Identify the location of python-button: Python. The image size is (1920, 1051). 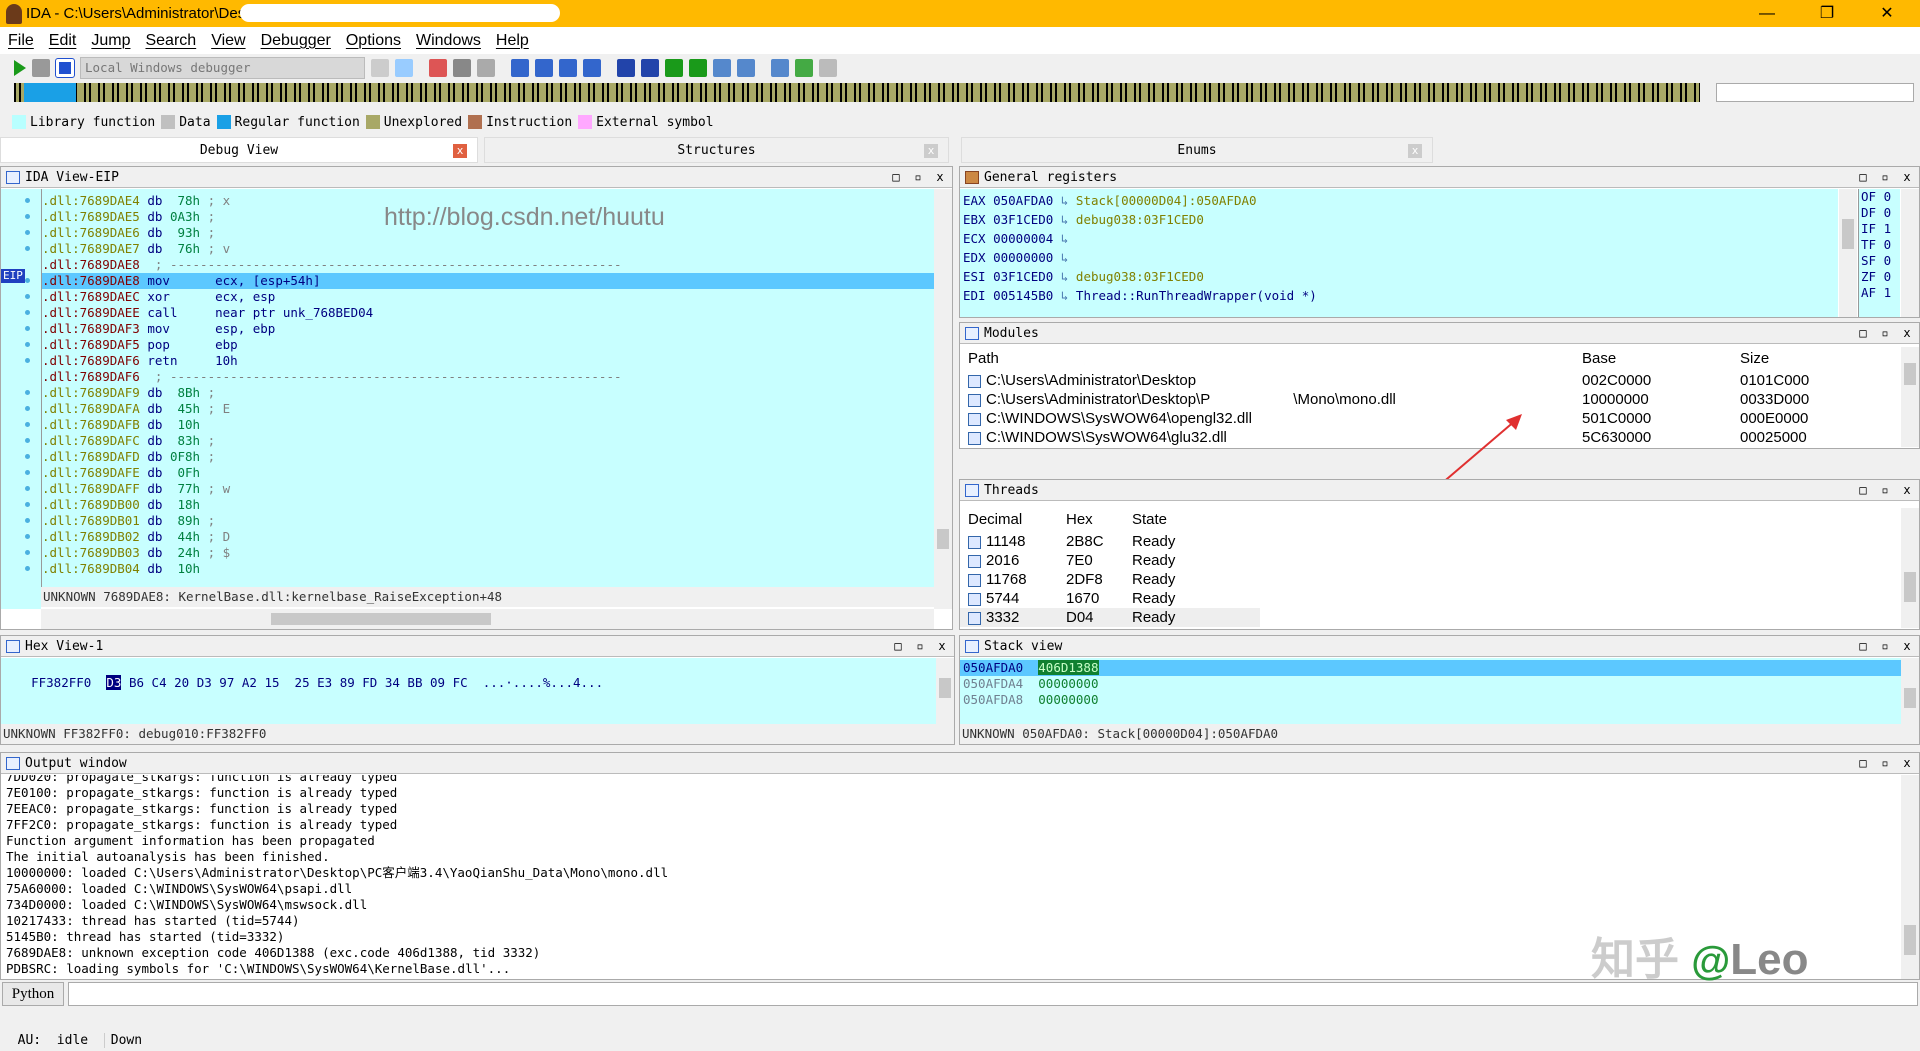
(33, 994).